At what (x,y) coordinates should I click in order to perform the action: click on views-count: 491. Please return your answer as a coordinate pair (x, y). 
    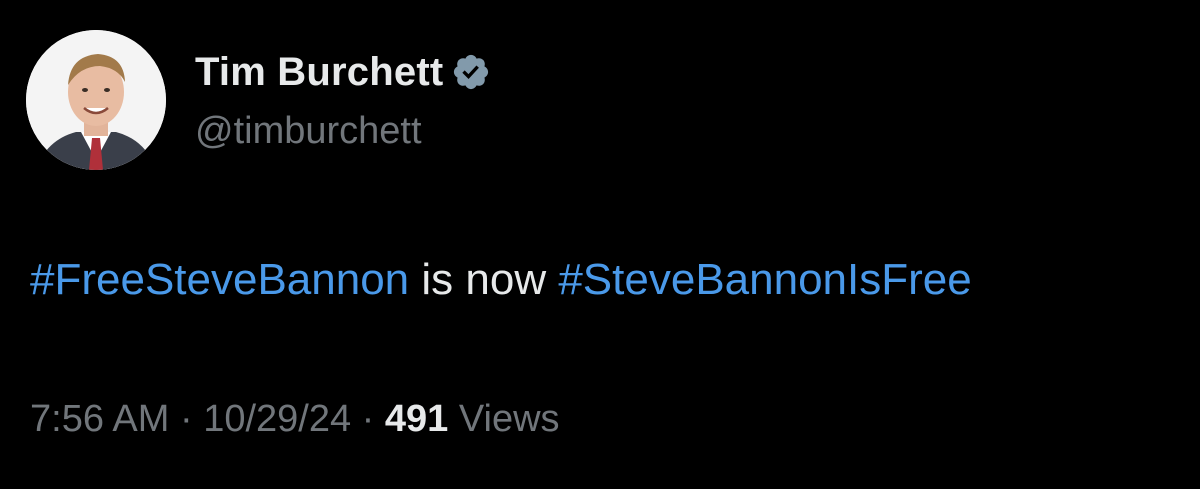
    Looking at the image, I should click on (416, 419).